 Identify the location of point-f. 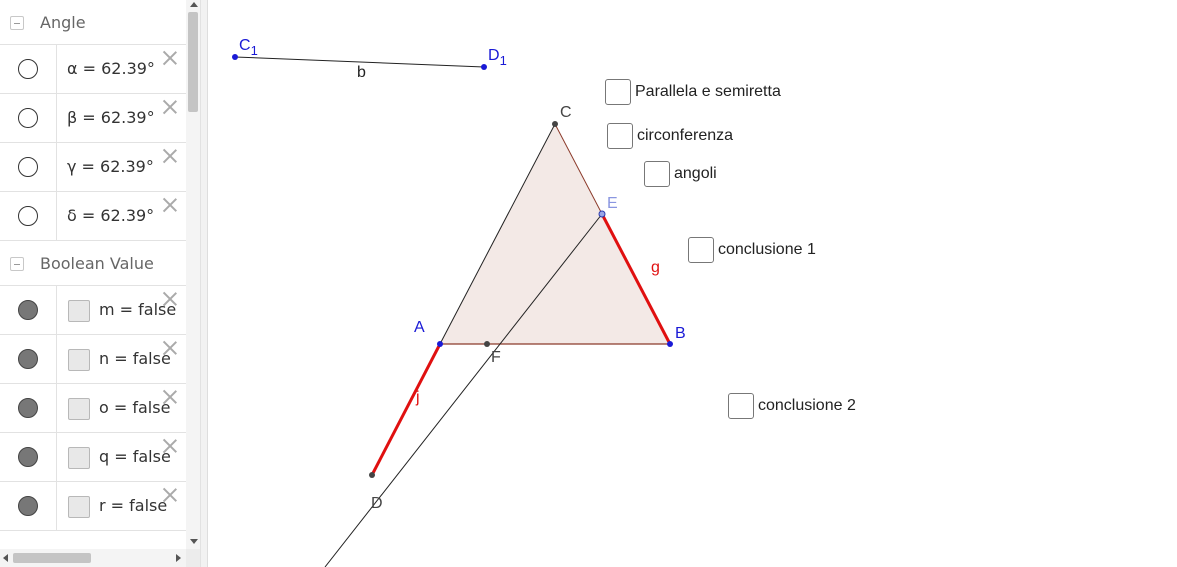
(487, 344).